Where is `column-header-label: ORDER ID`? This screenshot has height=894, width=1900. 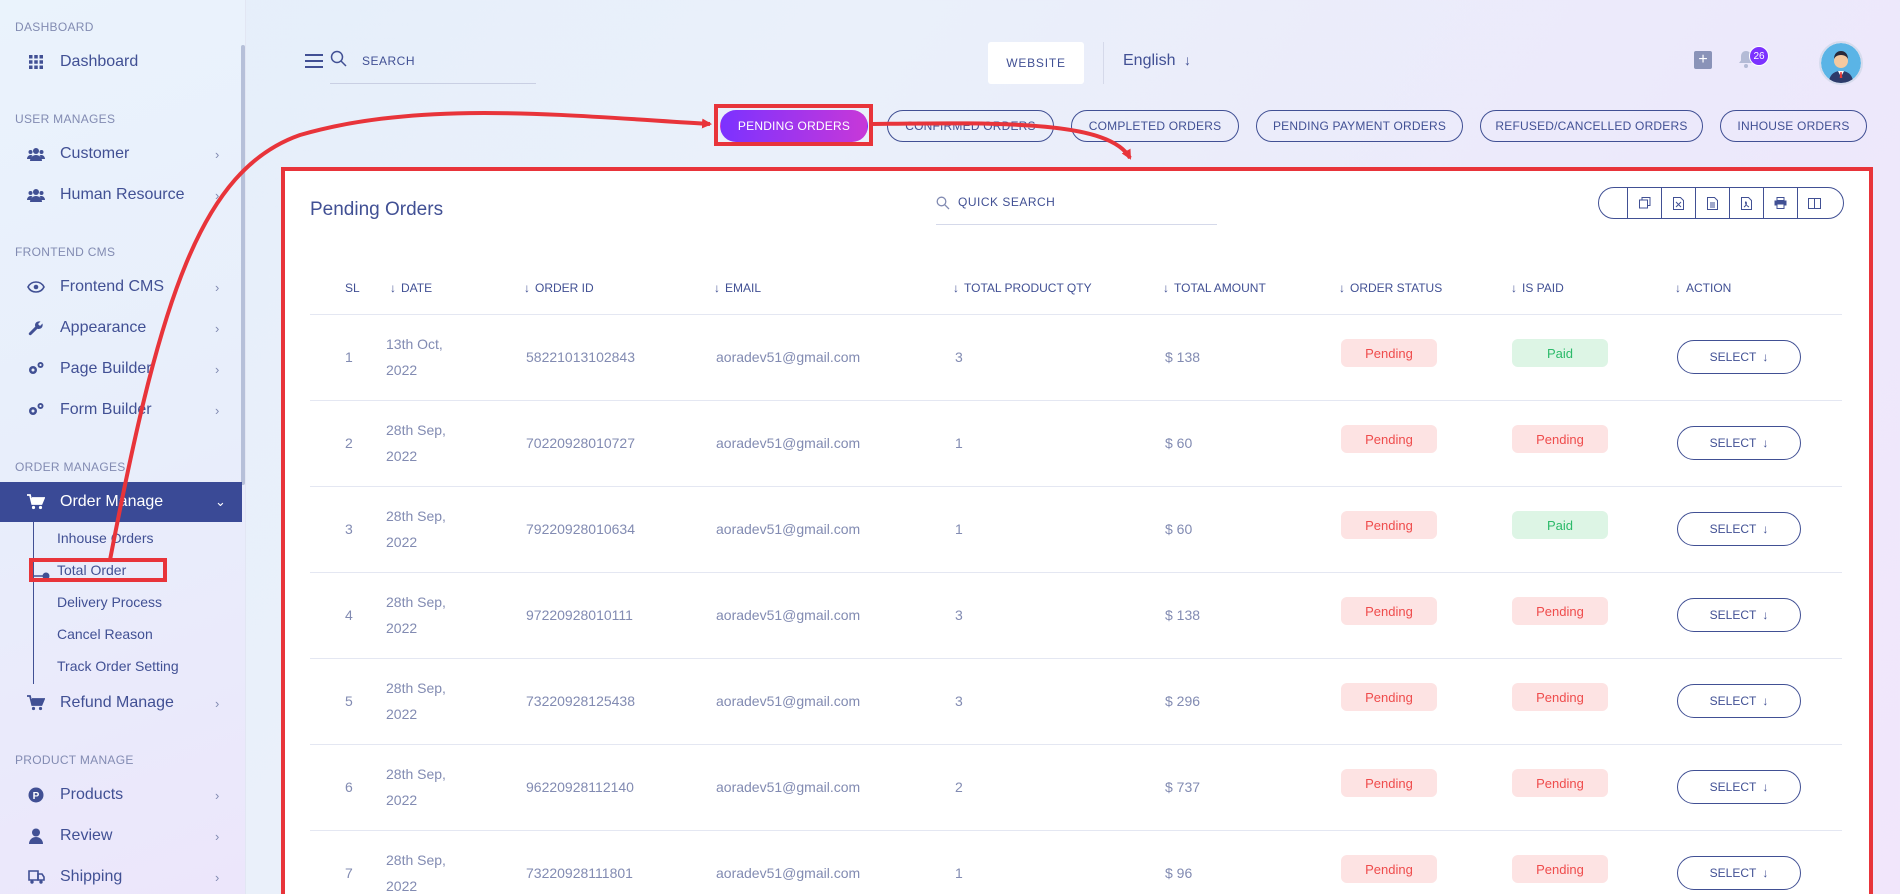 column-header-label: ORDER ID is located at coordinates (564, 288).